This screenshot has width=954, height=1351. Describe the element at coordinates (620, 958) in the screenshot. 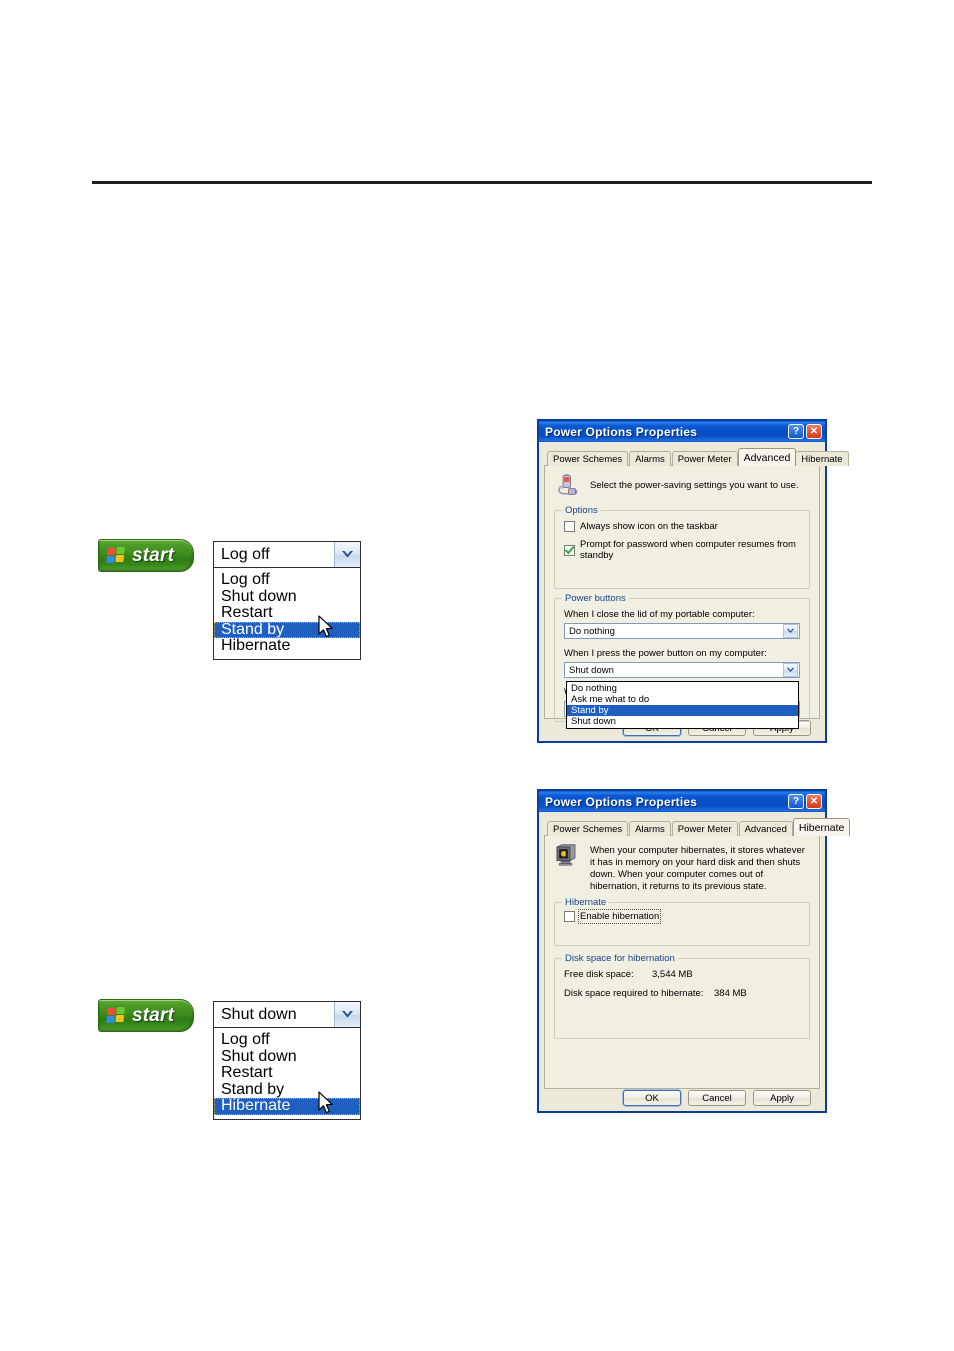

I see `disk-space-group-title: Disk space for hibernation` at that location.